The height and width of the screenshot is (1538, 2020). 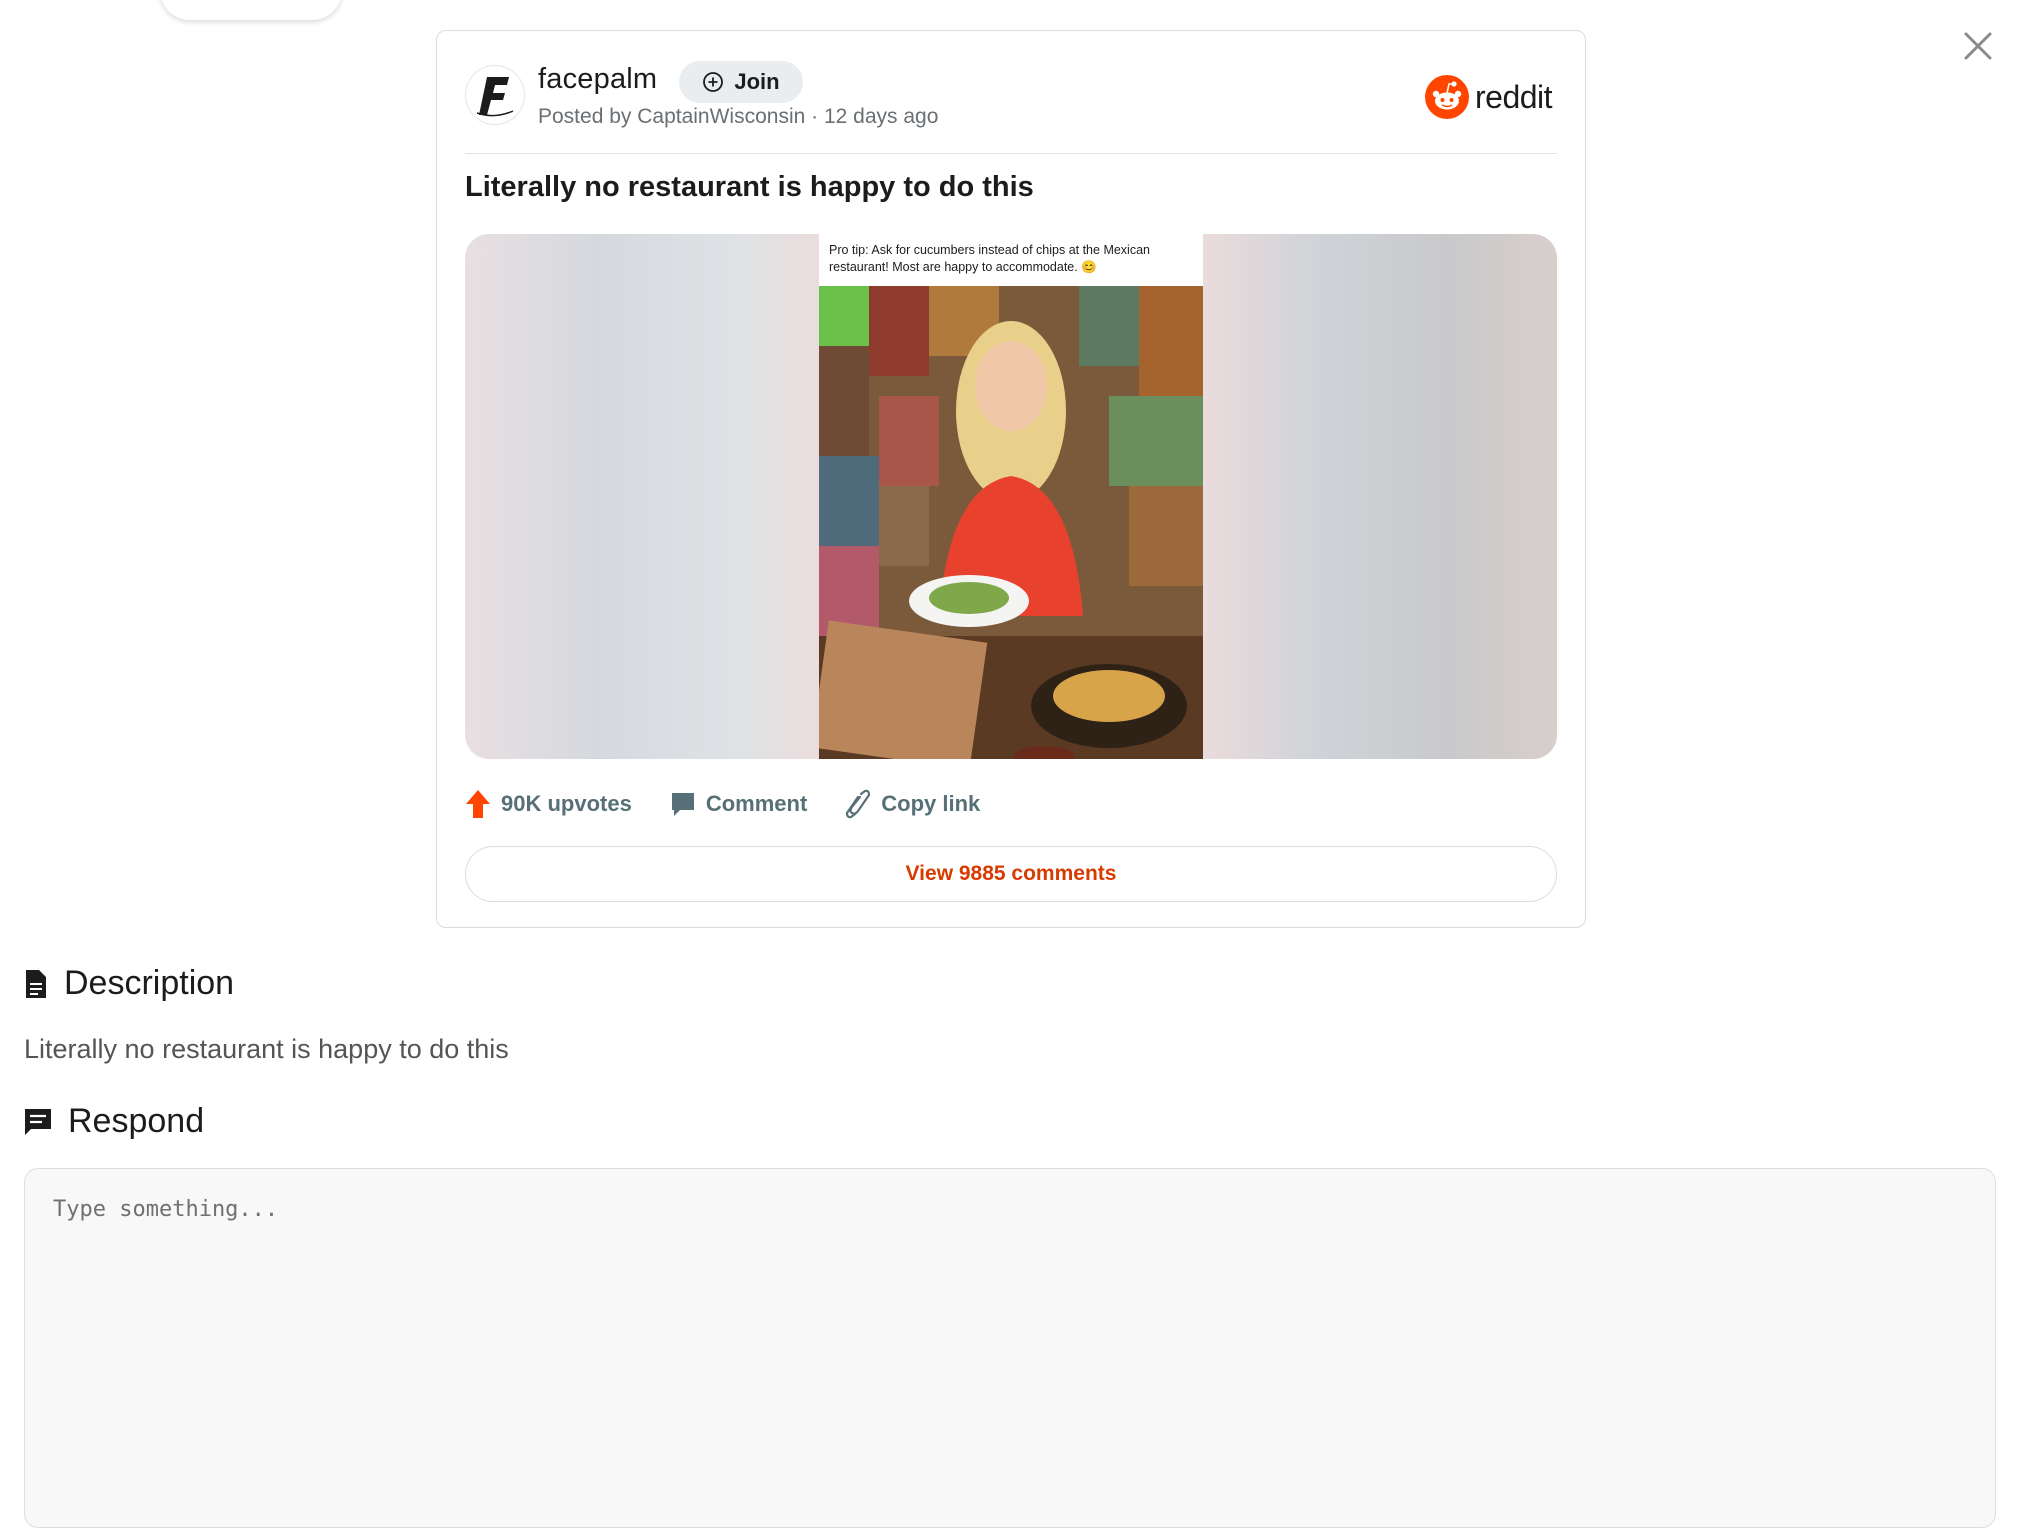 What do you see at coordinates (478, 804) in the screenshot?
I see `upvote-arrow-icon` at bounding box center [478, 804].